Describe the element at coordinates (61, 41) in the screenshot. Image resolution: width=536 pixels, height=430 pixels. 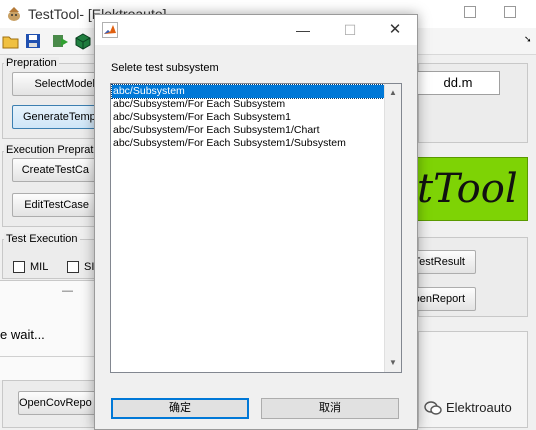
I see `run-icon` at that location.